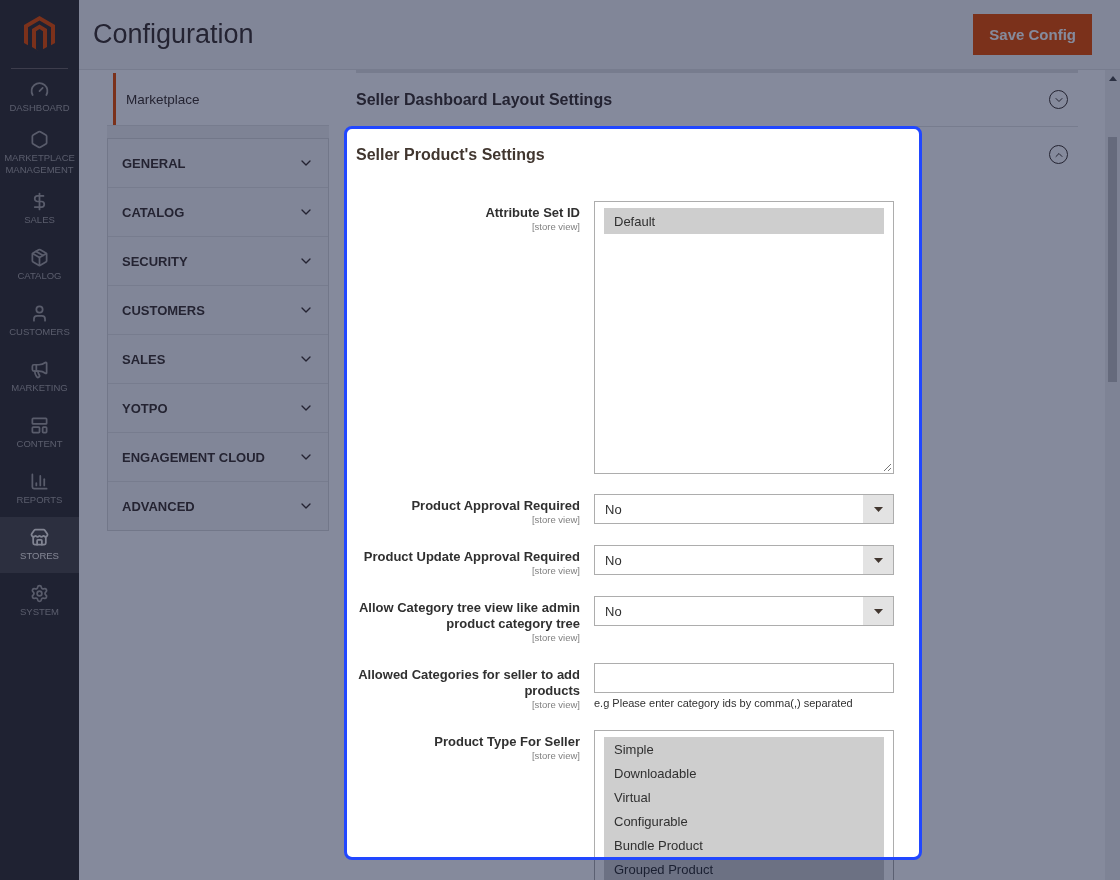  I want to click on menu-item: MARKETING, so click(39, 377).